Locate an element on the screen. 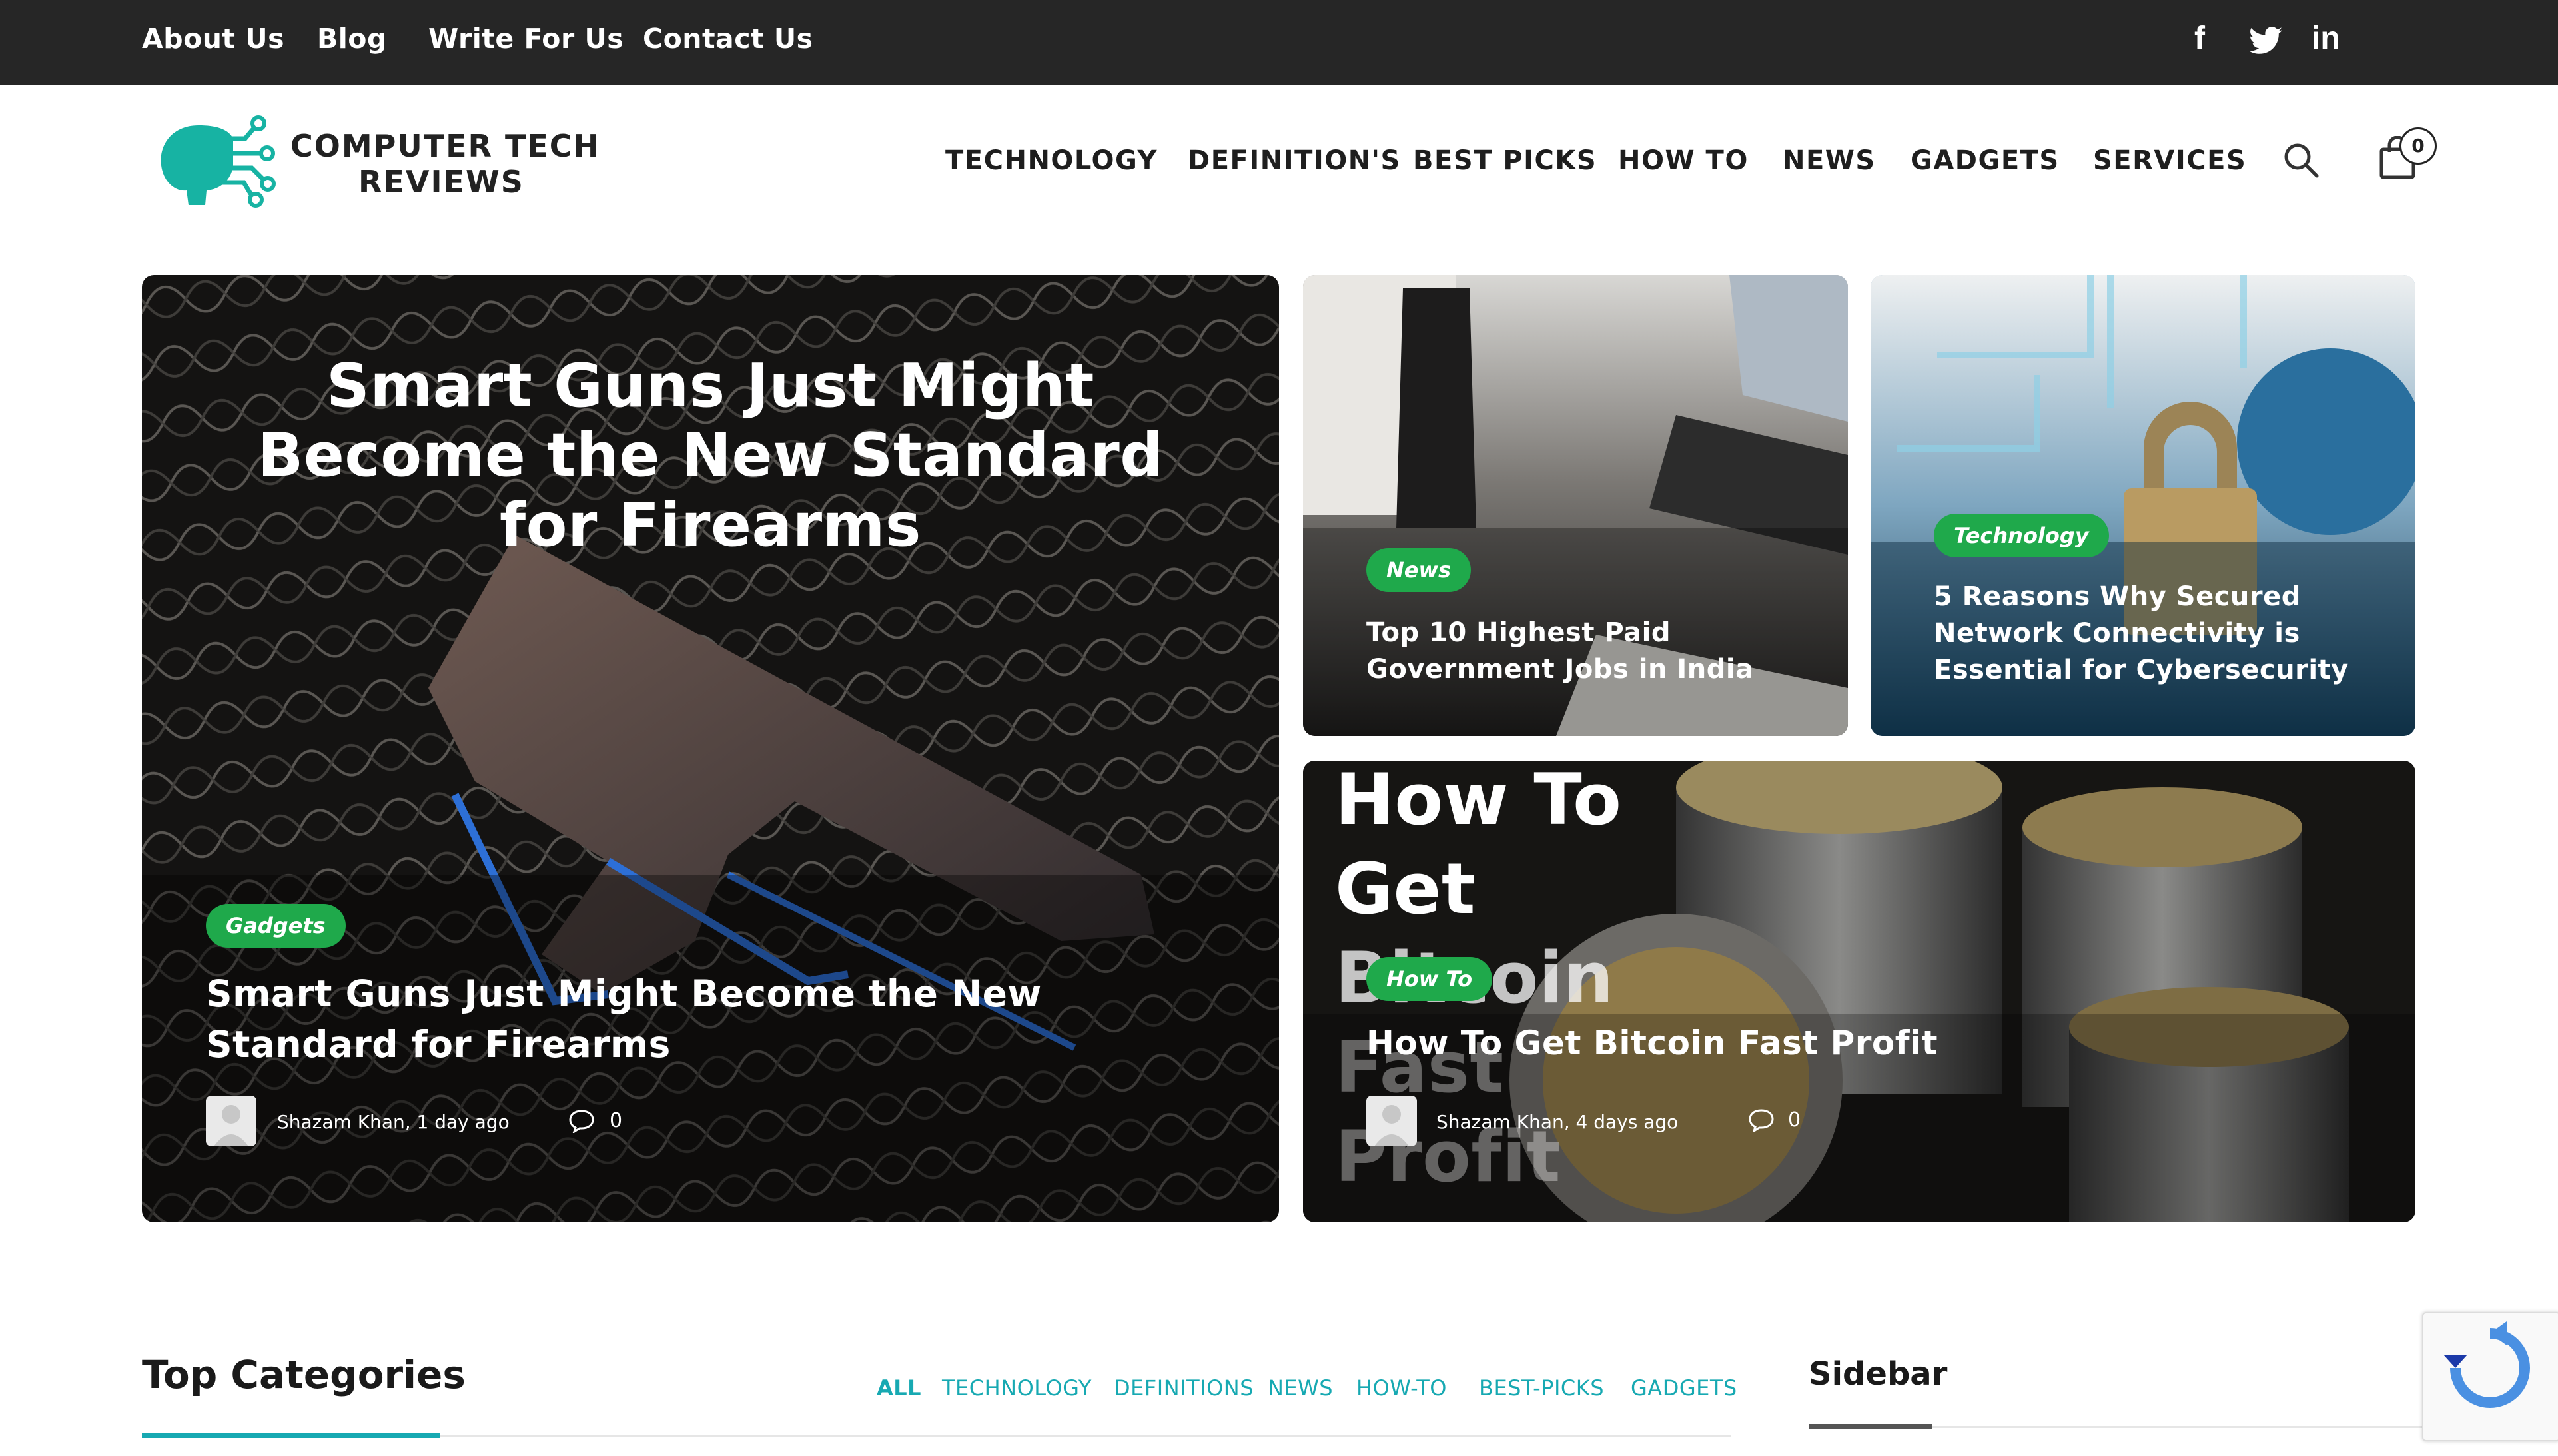  sidebar-underline is located at coordinates (1871, 1426).